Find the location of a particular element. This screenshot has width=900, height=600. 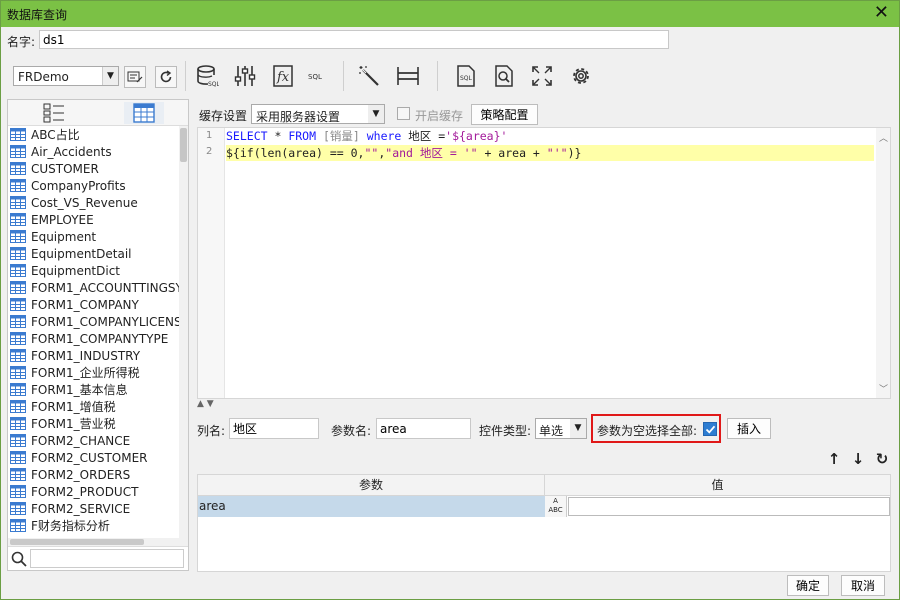

datasource-select: FRDemo ▼ is located at coordinates (66, 76).